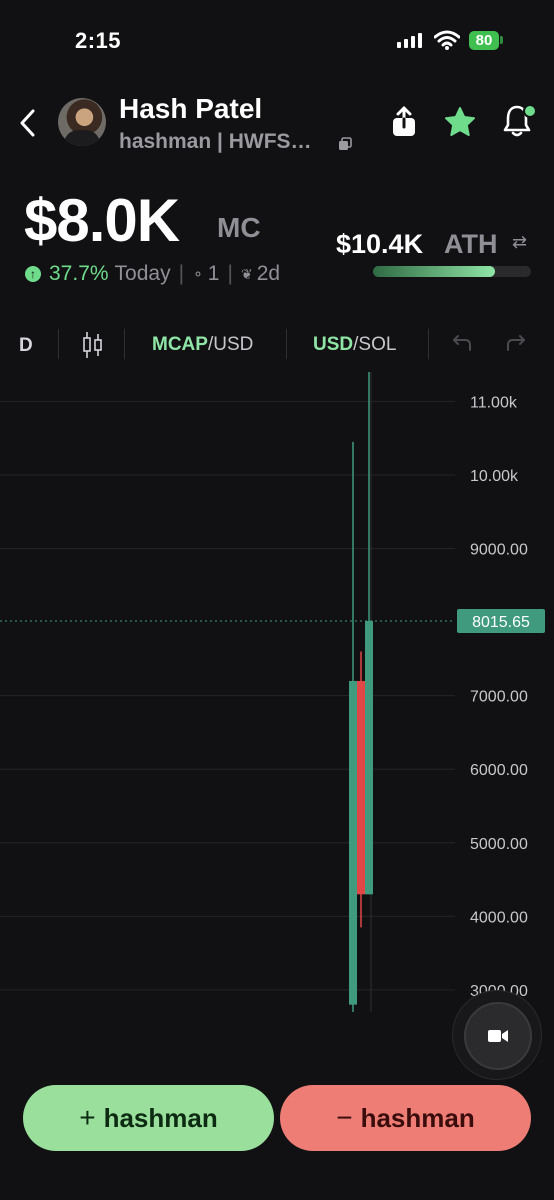 The height and width of the screenshot is (1200, 554). I want to click on y-tick-label: 4000.00, so click(499, 917).